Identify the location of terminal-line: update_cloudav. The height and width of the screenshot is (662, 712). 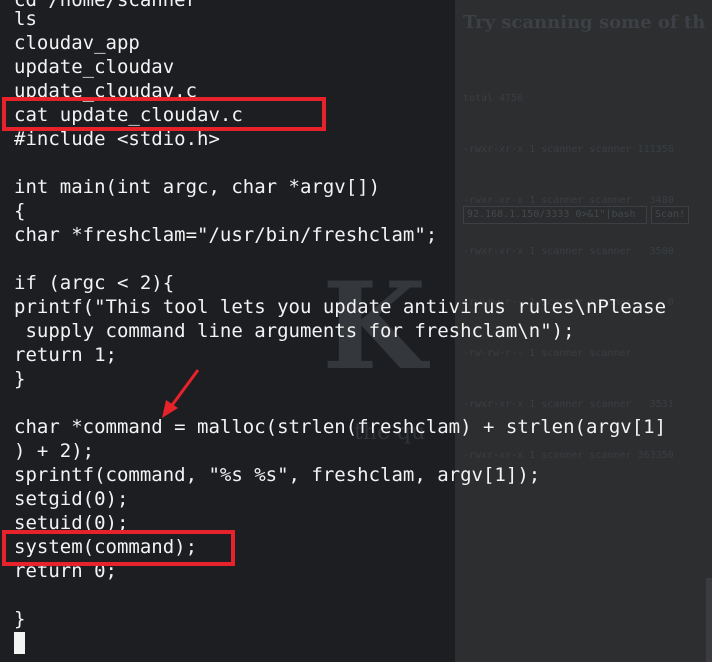
(94, 67).